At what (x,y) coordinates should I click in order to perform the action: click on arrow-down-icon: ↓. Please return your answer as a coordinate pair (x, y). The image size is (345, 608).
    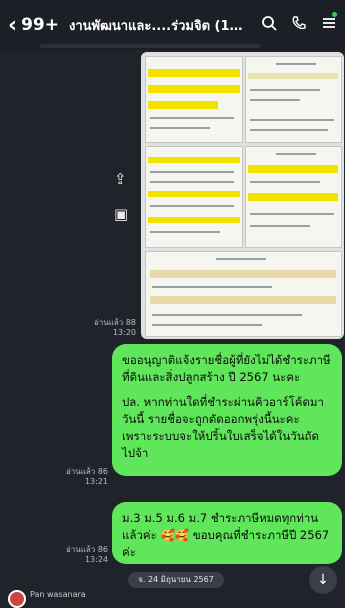
    Looking at the image, I should click on (323, 580).